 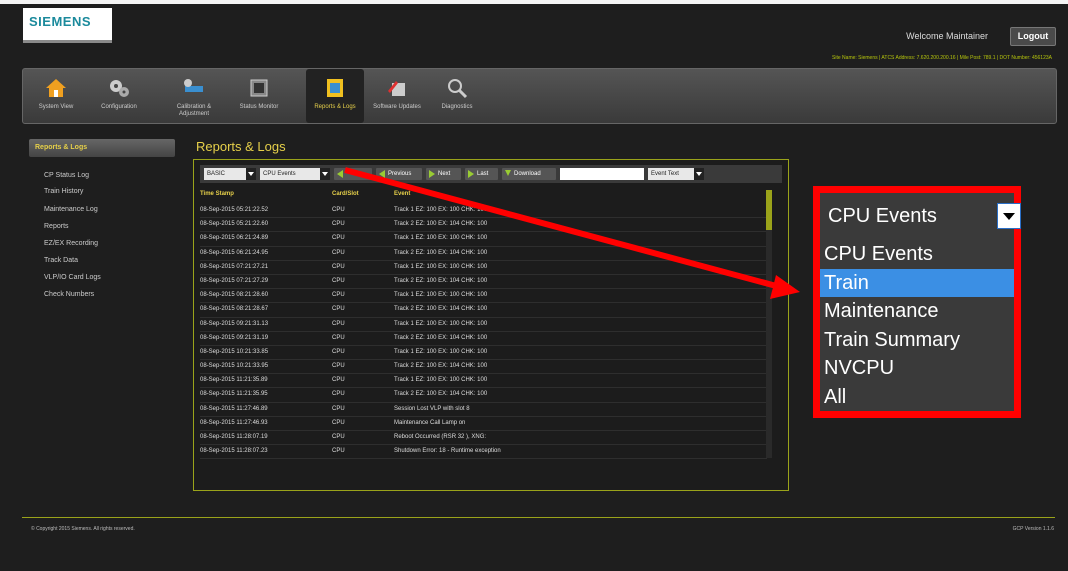 What do you see at coordinates (917, 397) in the screenshot?
I see `option-all: All` at bounding box center [917, 397].